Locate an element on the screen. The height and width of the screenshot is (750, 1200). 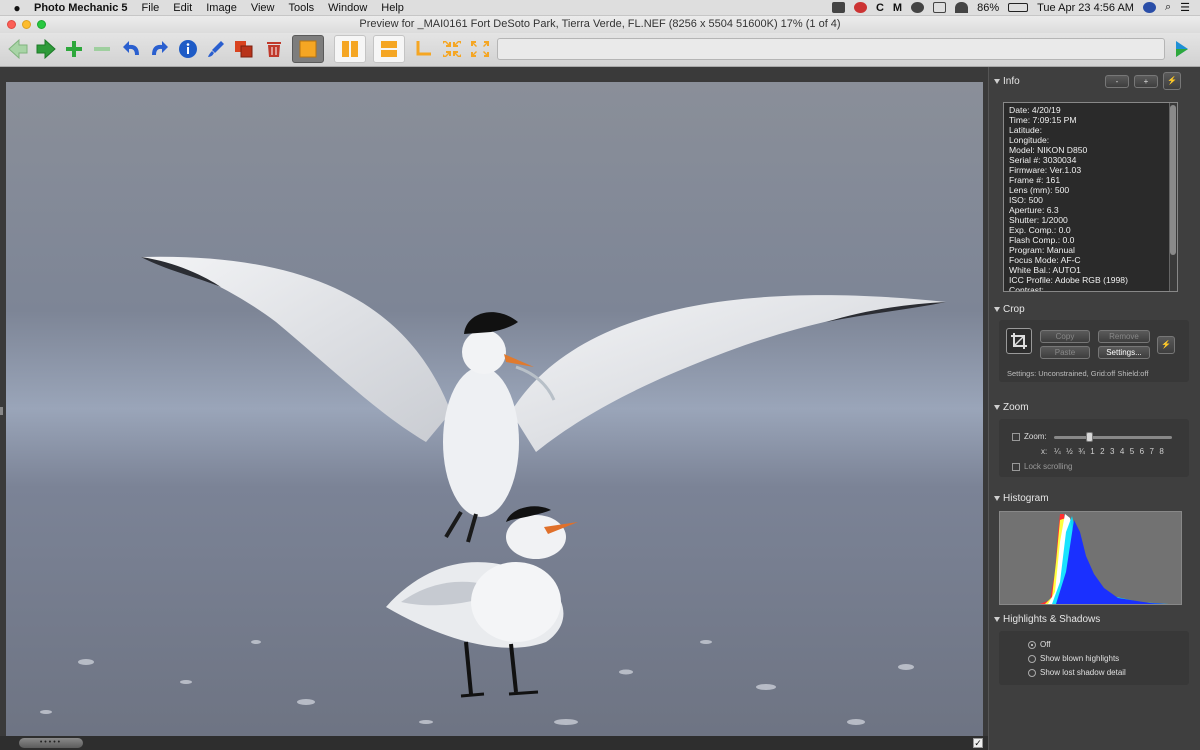
tag-remove-button is located at coordinates (102, 49).